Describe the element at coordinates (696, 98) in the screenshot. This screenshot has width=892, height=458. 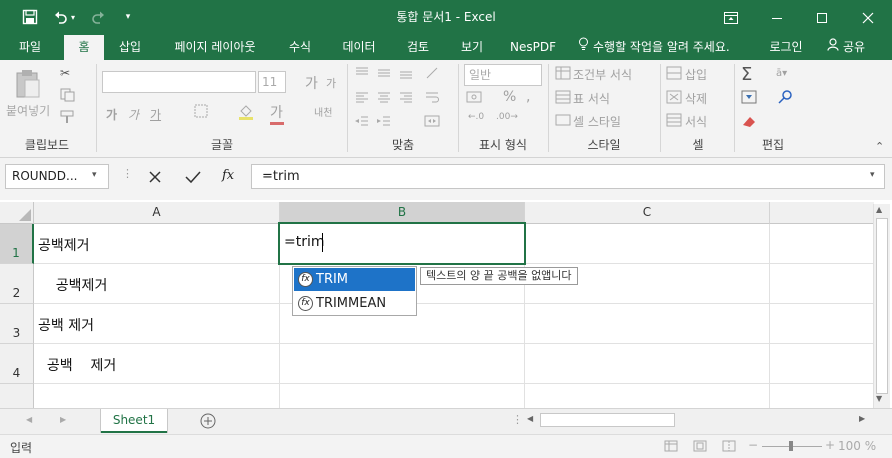
I see `delete-cells-button: 삭제` at that location.